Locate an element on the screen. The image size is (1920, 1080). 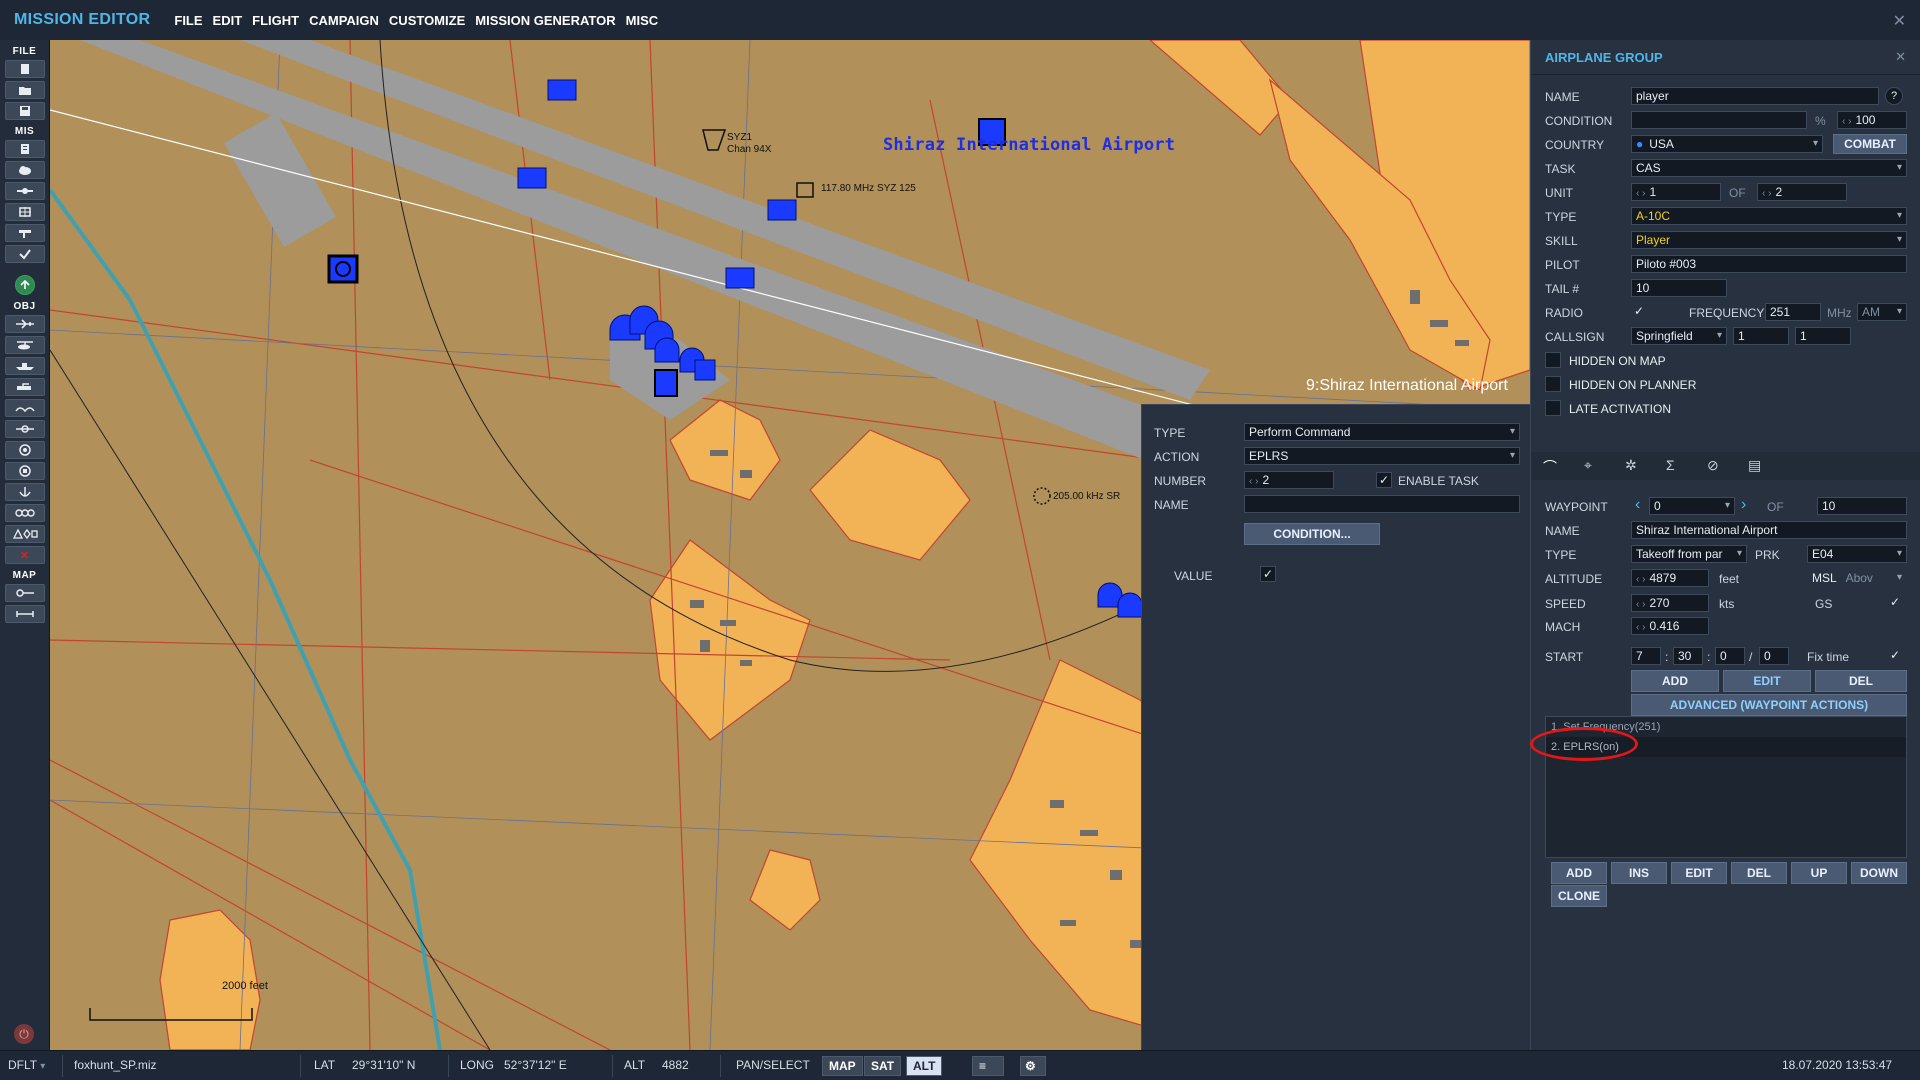
altitude-stepper: ‹ › 4879 is located at coordinates (1670, 578).